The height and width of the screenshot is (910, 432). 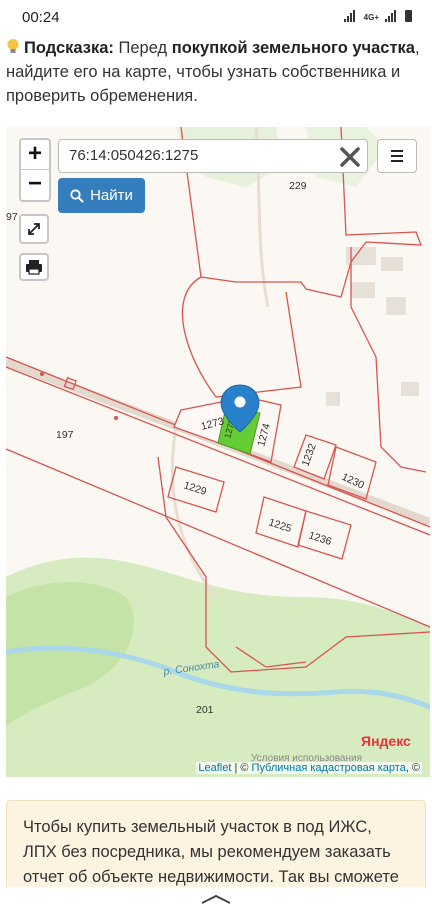 I want to click on signal-icon, so click(x=350, y=16).